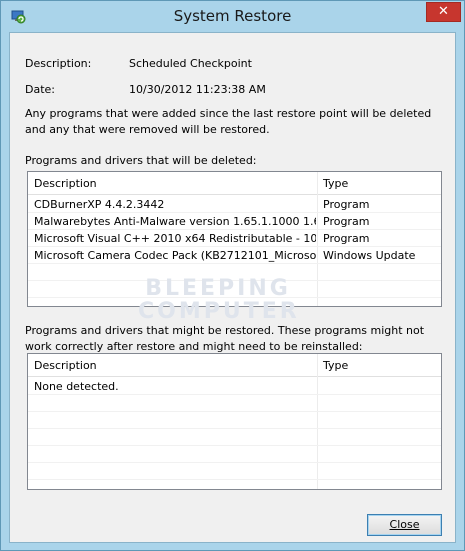  What do you see at coordinates (369, 255) in the screenshot?
I see `row-type: Windows Update` at bounding box center [369, 255].